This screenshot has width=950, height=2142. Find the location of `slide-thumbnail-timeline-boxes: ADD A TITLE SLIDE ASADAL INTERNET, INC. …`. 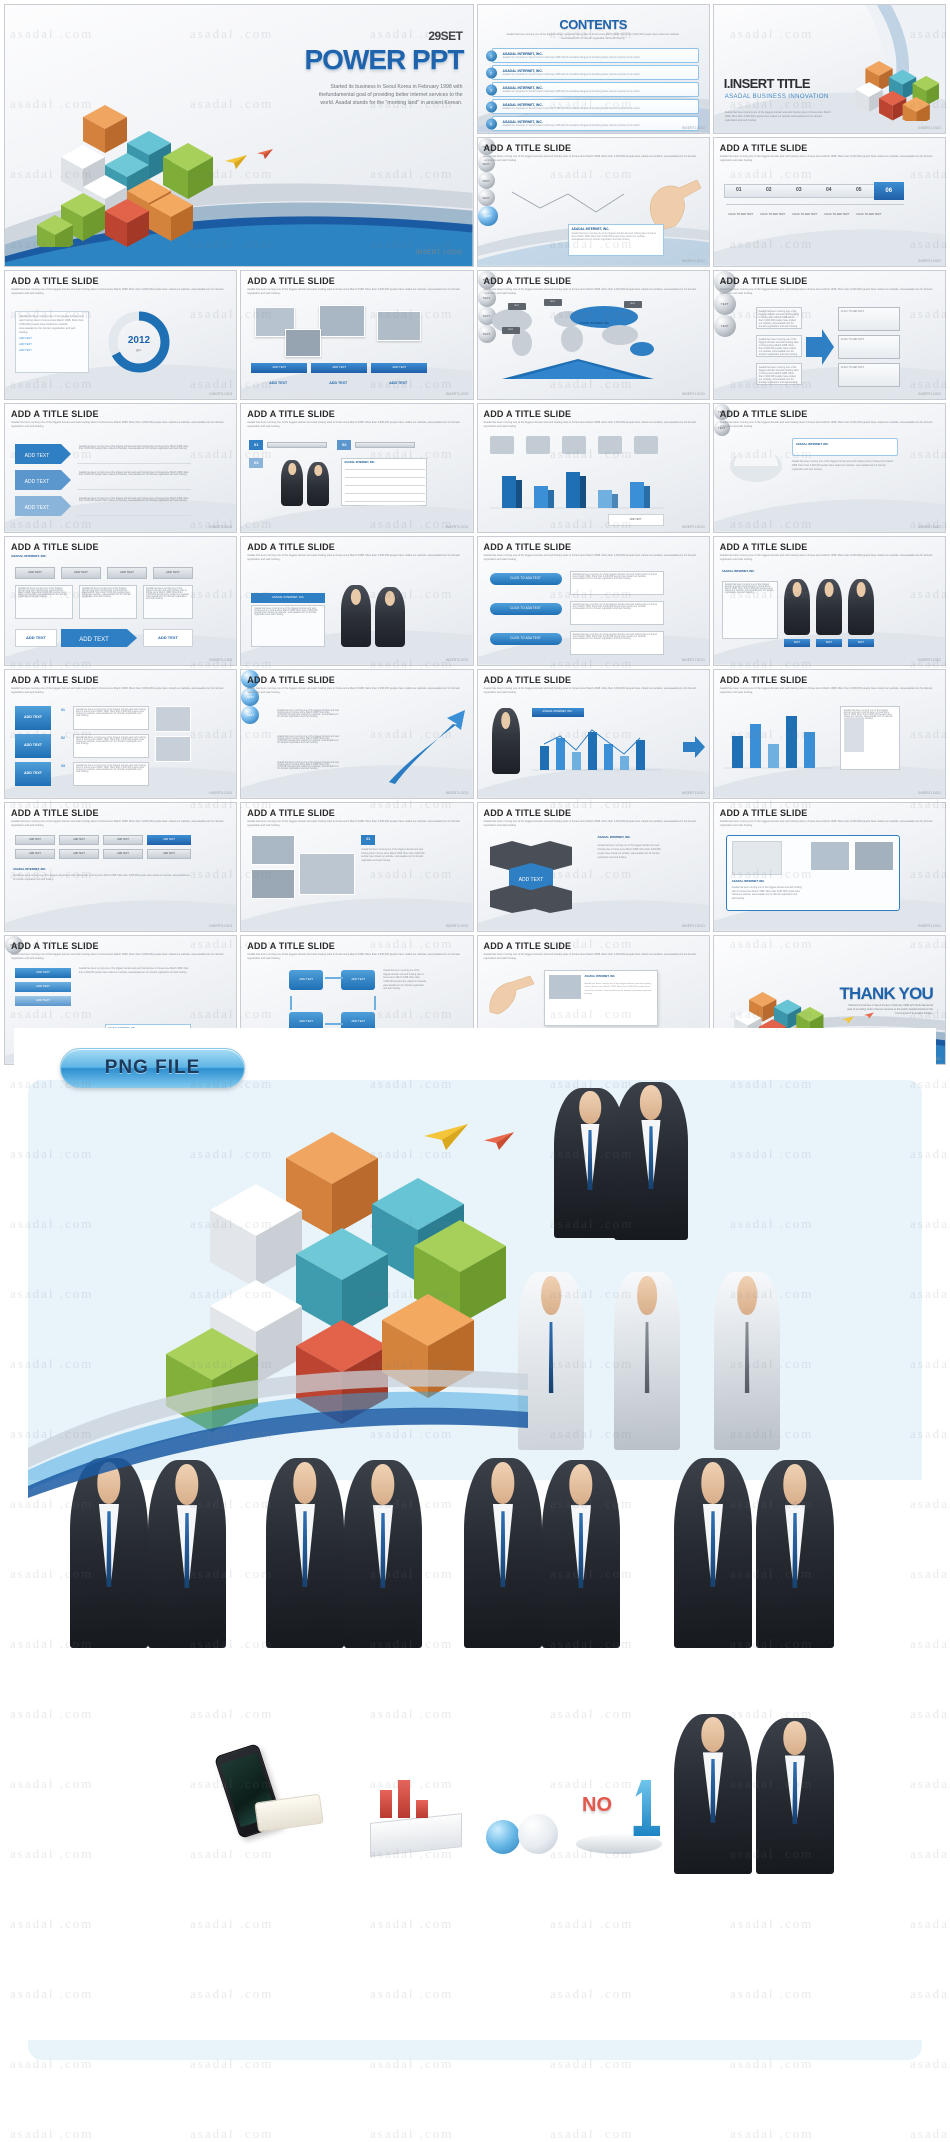

slide-thumbnail-timeline-boxes: ADD A TITLE SLIDE ASADAL INTERNET, INC. … is located at coordinates (121, 601).